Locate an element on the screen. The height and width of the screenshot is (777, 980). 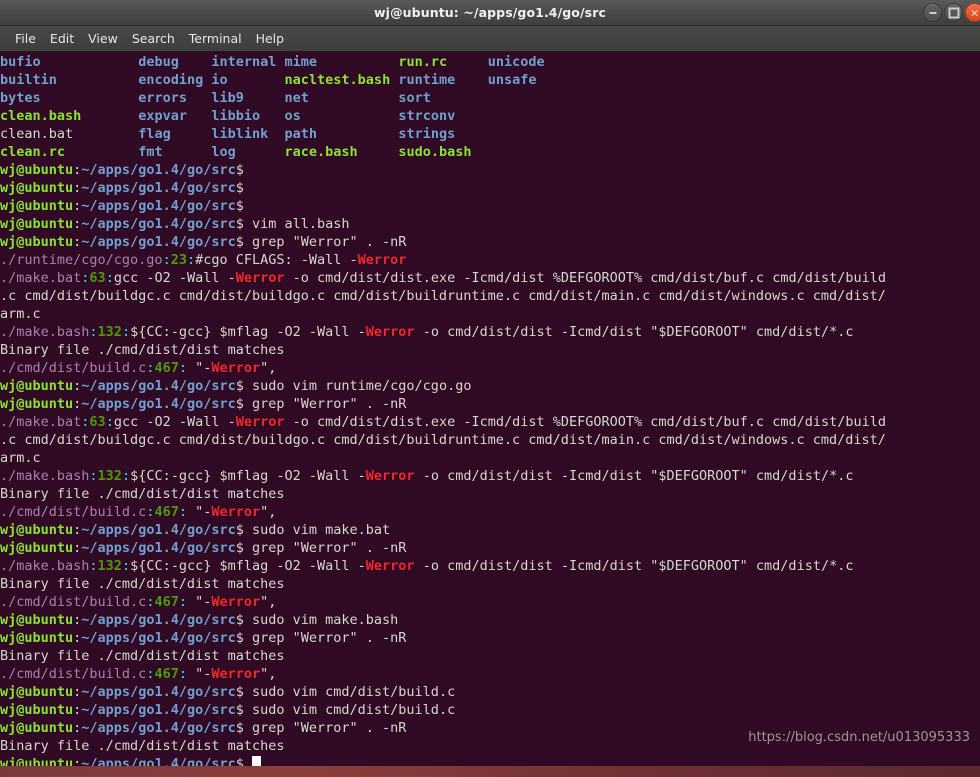
file-listing-row: clean.bat flag liblink path strings is located at coordinates (443, 134).